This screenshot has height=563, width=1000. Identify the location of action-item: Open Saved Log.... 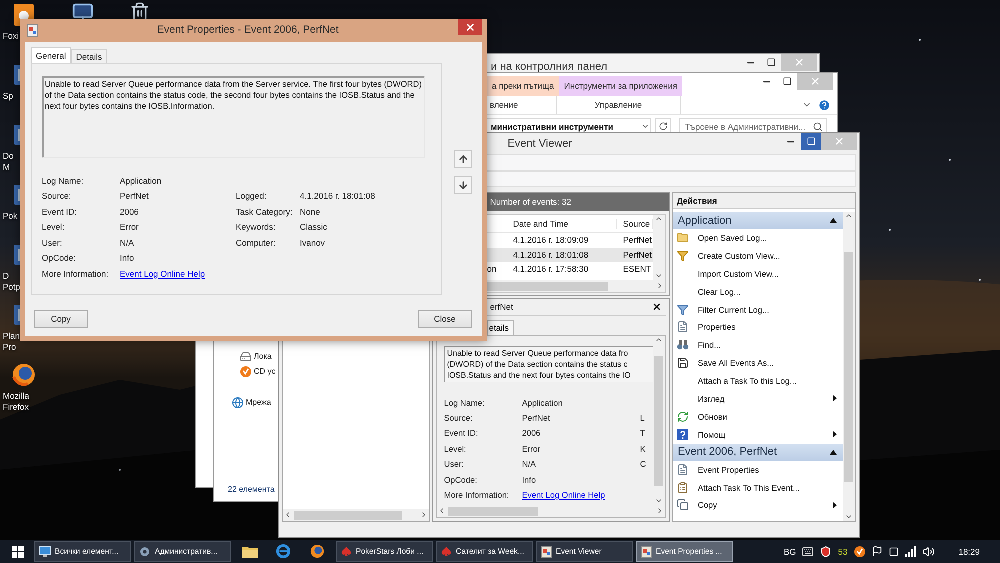
(757, 238).